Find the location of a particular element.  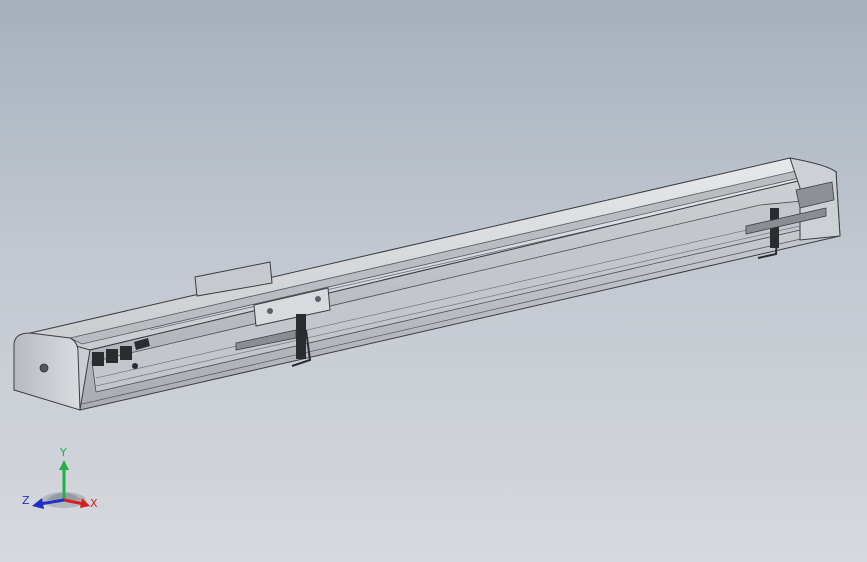

x-axis-label: X is located at coordinates (94, 503).